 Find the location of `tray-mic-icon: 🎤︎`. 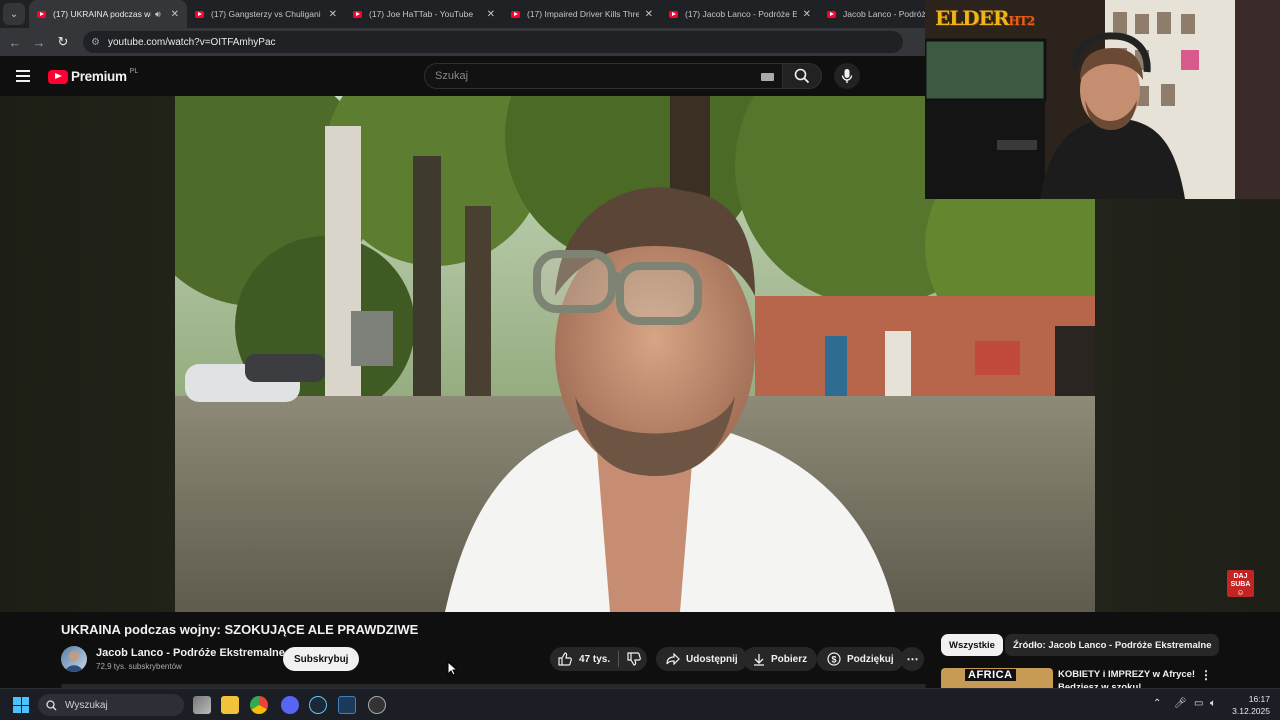

tray-mic-icon: 🎤︎ is located at coordinates (1180, 703).